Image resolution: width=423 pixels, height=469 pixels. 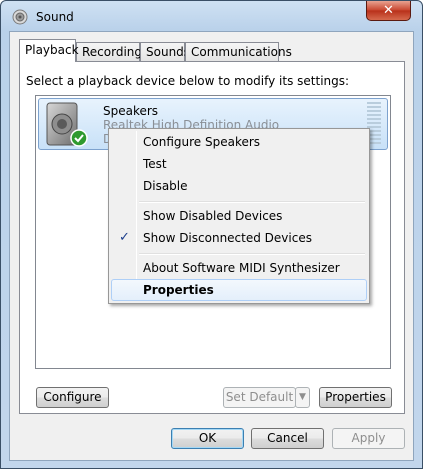 I want to click on tab-recording: Recording, so click(x=109, y=51).